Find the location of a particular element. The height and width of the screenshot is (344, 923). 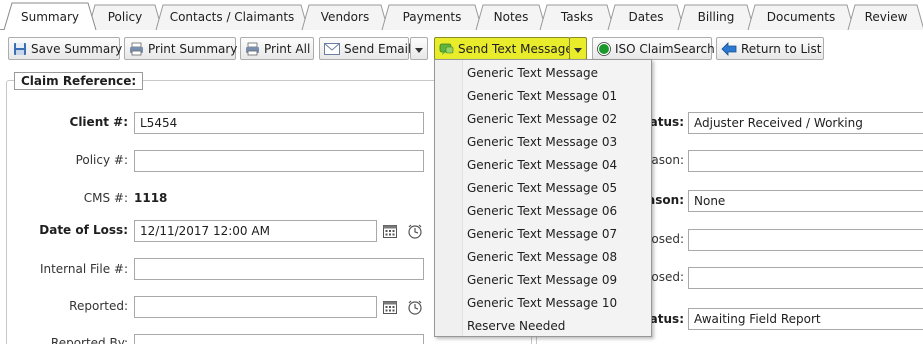

save-summary-label: Save Summary is located at coordinates (77, 48).